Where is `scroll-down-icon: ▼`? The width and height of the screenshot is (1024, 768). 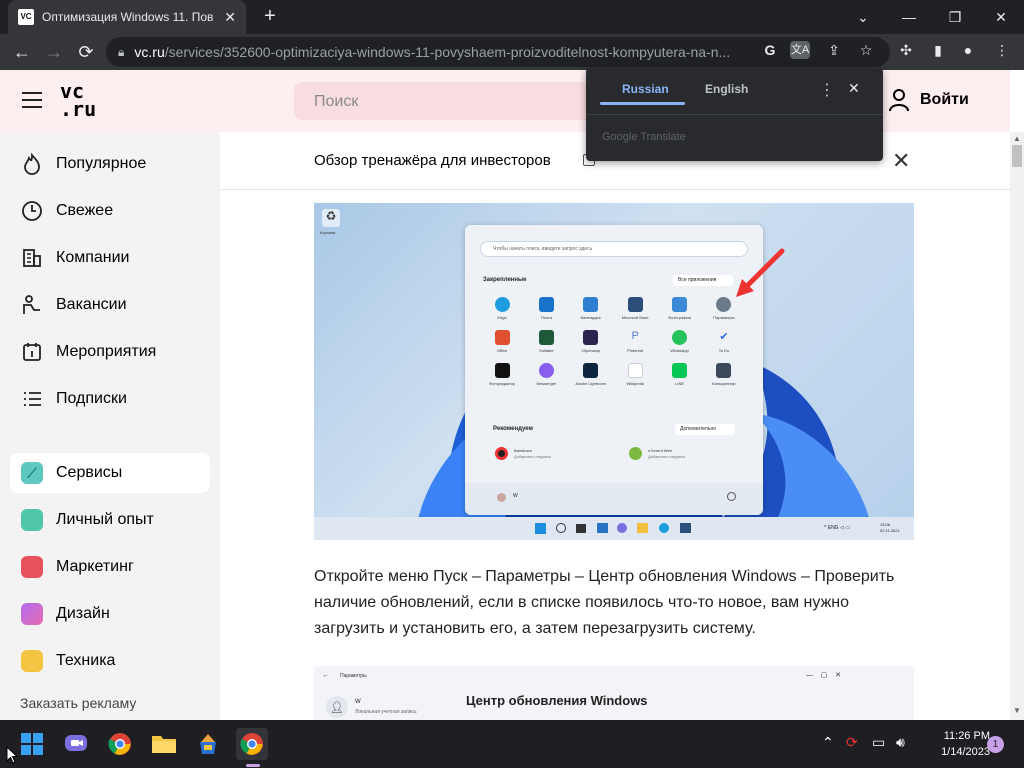
scroll-down-icon: ▼ is located at coordinates (1017, 710).